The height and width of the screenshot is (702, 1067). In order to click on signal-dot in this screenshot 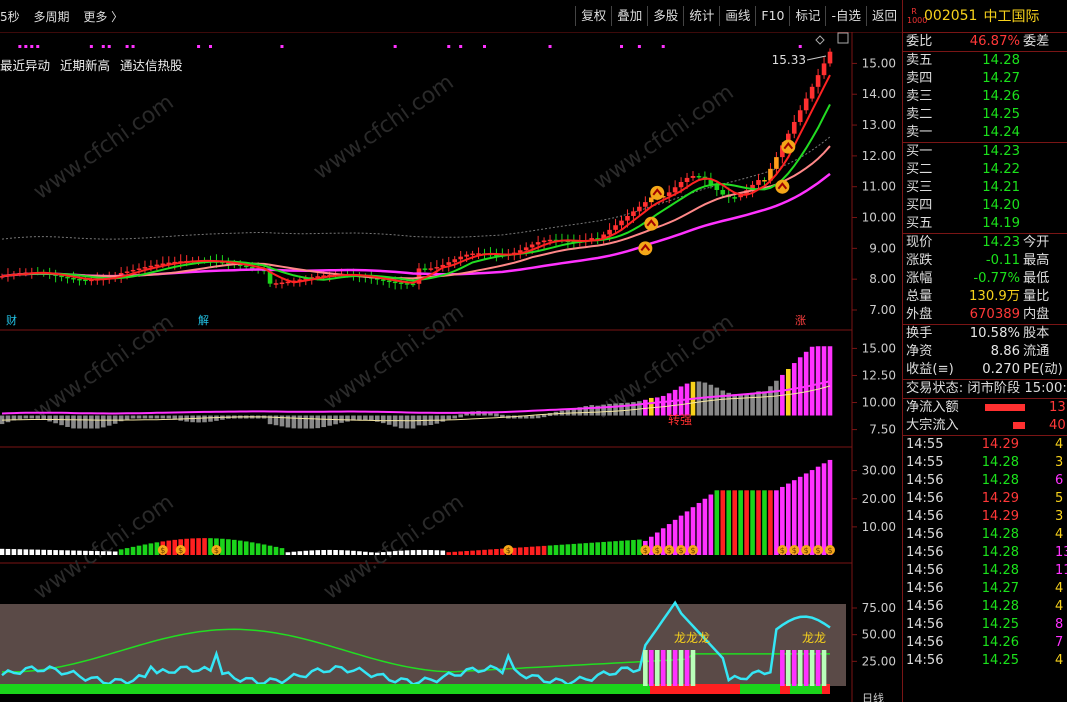, I will do `click(91, 46)`.